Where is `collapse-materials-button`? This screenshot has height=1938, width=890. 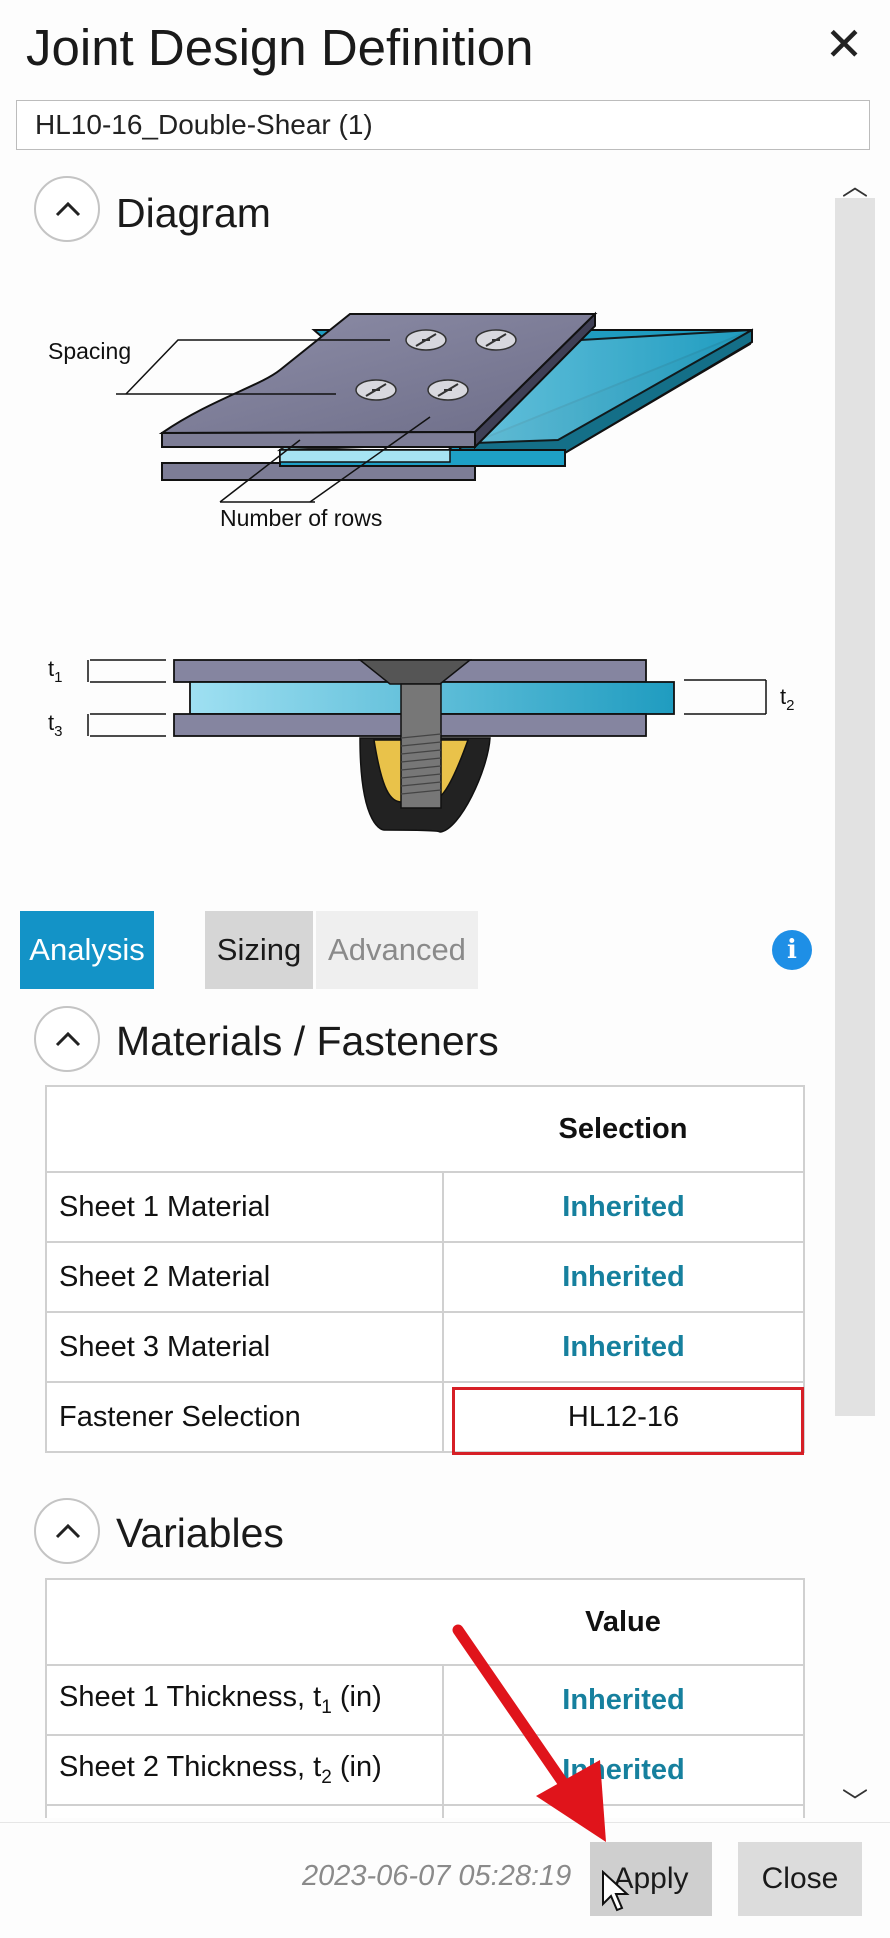
collapse-materials-button is located at coordinates (67, 1039).